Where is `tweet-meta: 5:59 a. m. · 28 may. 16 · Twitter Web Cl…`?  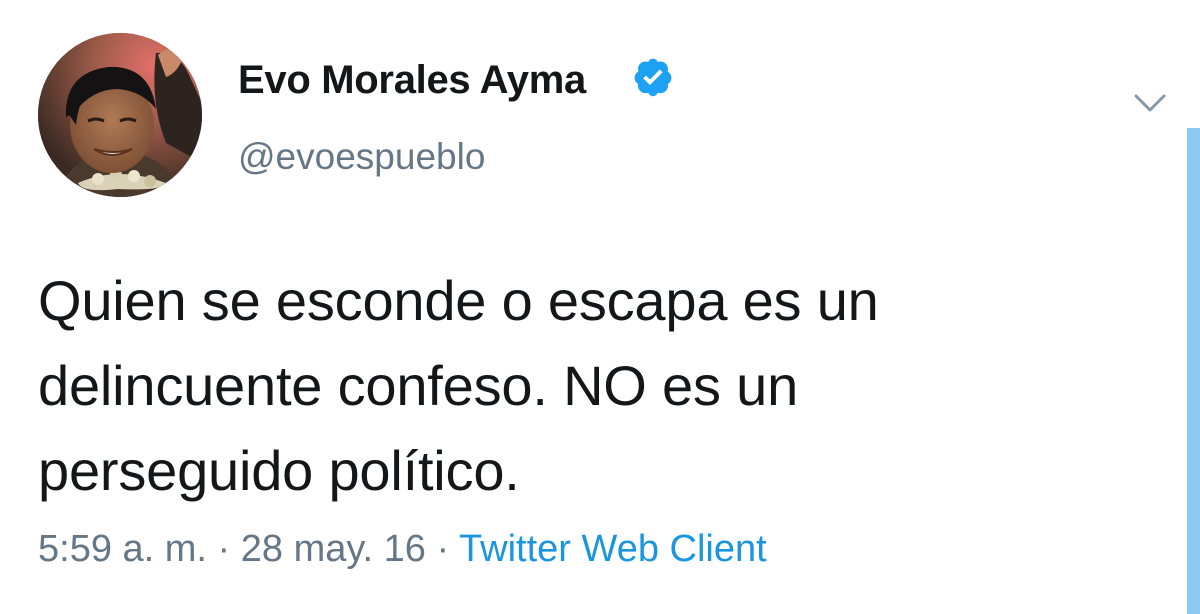 tweet-meta: 5:59 a. m. · 28 may. 16 · Twitter Web Cl… is located at coordinates (402, 549).